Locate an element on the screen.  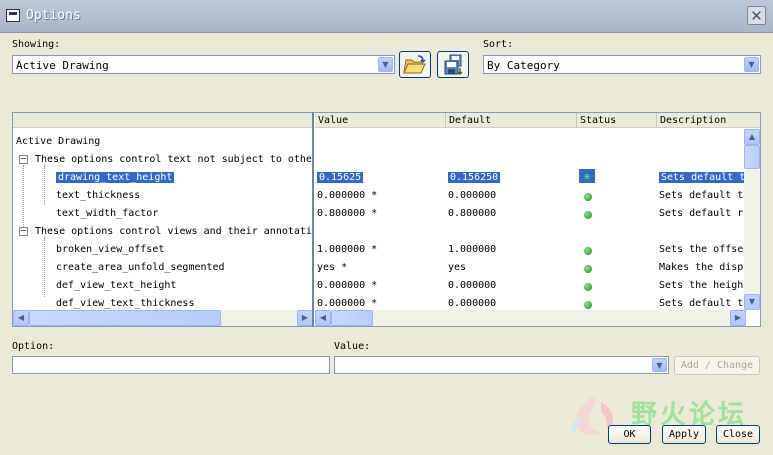
default-cell: 0.156250 is located at coordinates (474, 178).